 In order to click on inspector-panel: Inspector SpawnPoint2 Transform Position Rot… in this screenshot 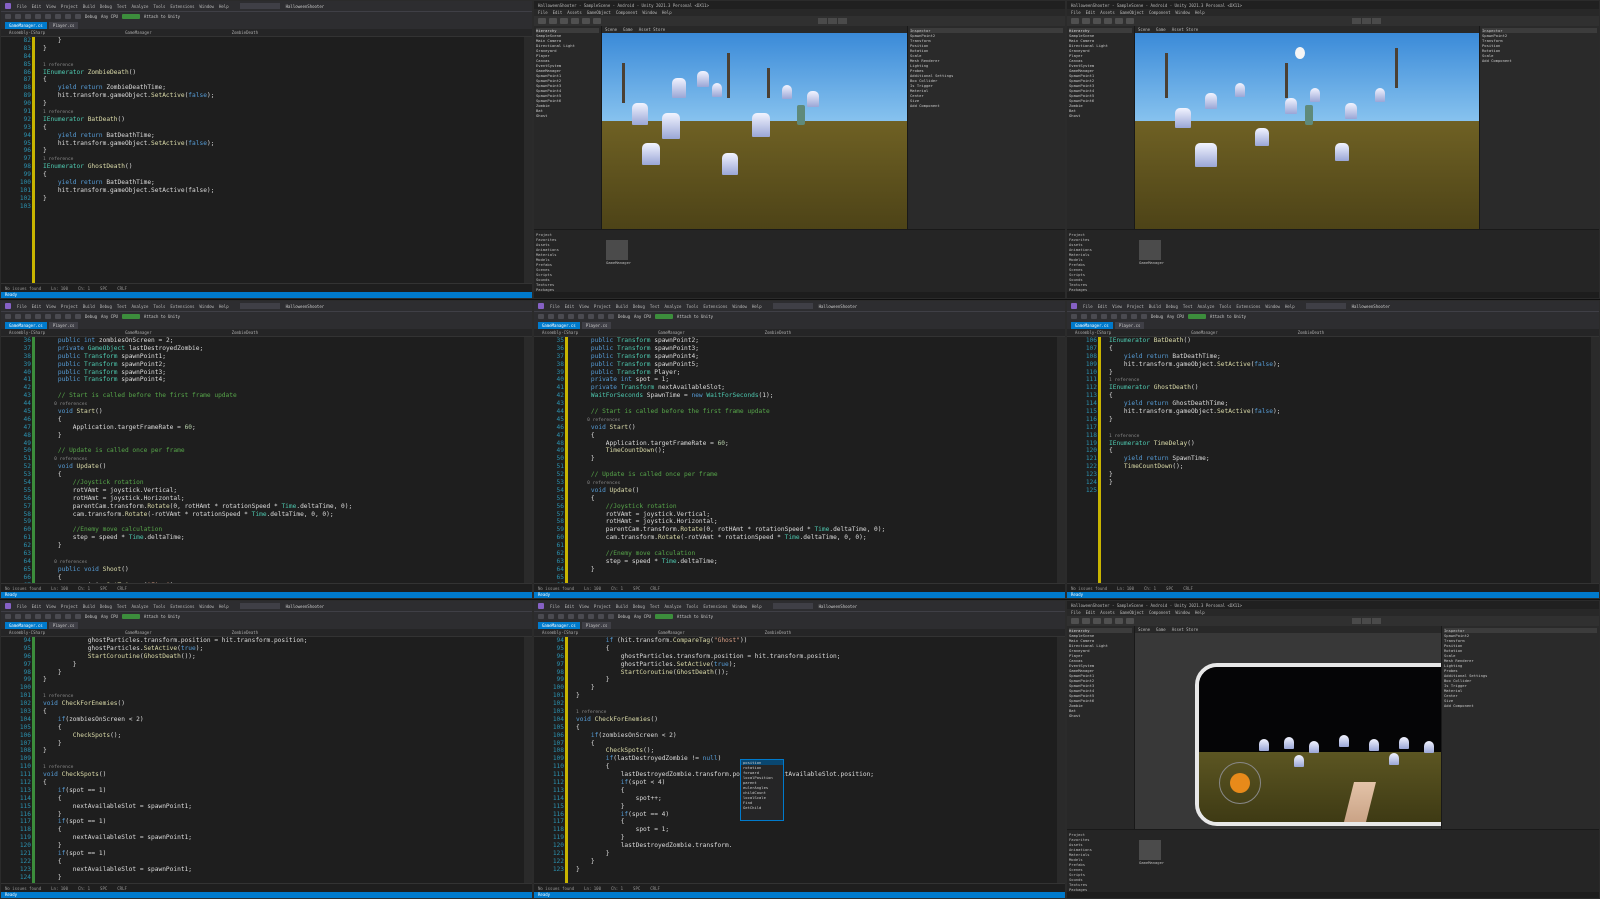, I will do `click(1520, 727)`.